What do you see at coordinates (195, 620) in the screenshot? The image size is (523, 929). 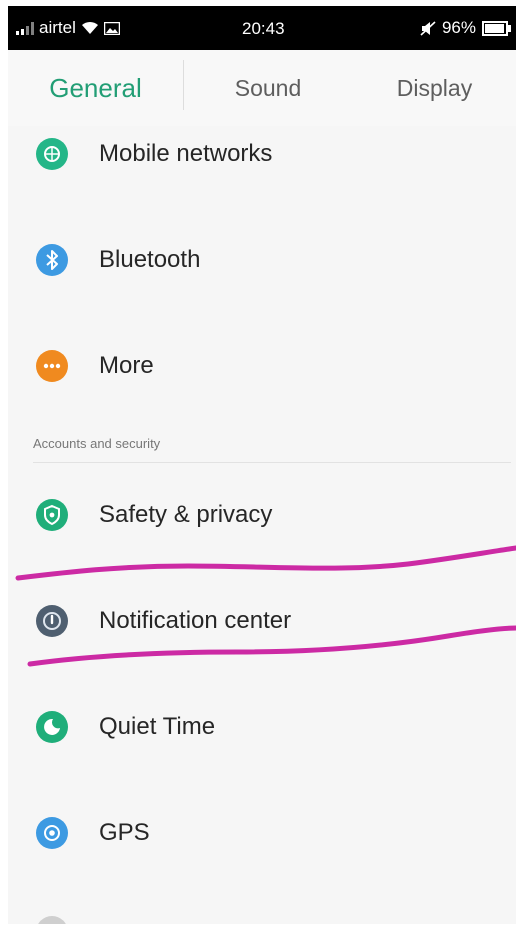 I see `settings-item-label: Notification center` at bounding box center [195, 620].